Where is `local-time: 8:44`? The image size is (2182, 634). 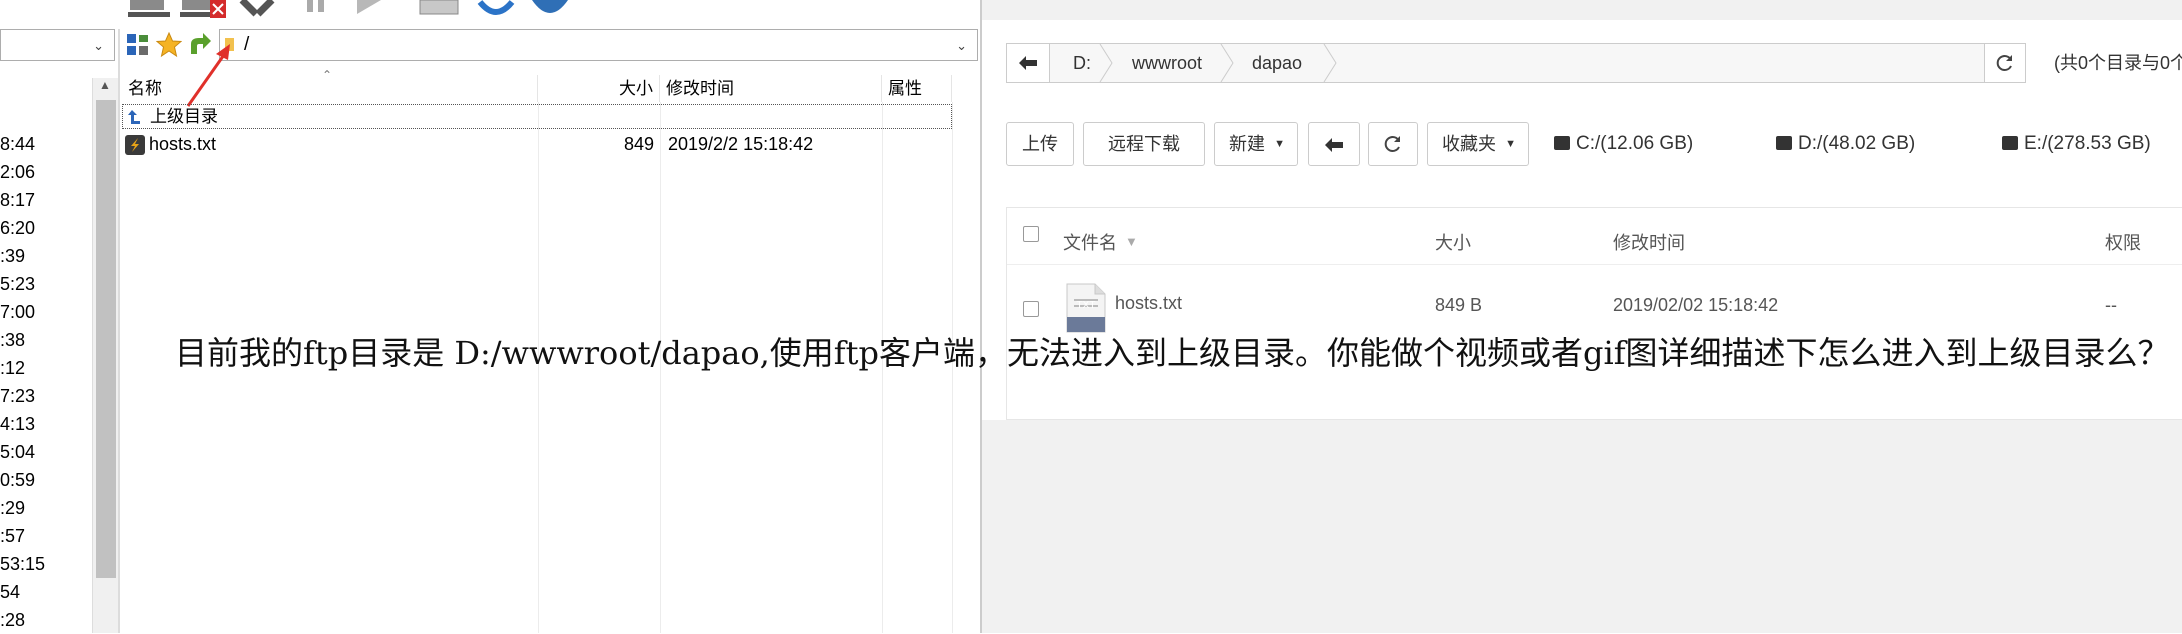
local-time: 8:44 is located at coordinates (18, 144).